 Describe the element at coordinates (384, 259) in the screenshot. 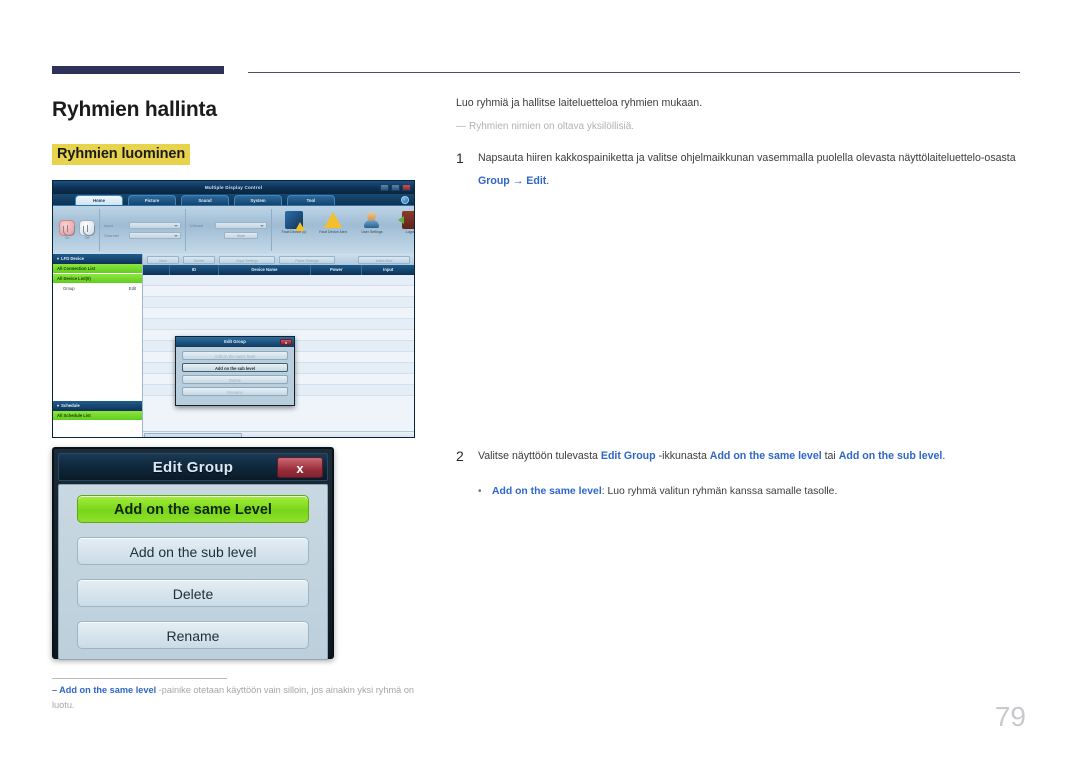

I see `index-mod-button: Index Mod` at that location.